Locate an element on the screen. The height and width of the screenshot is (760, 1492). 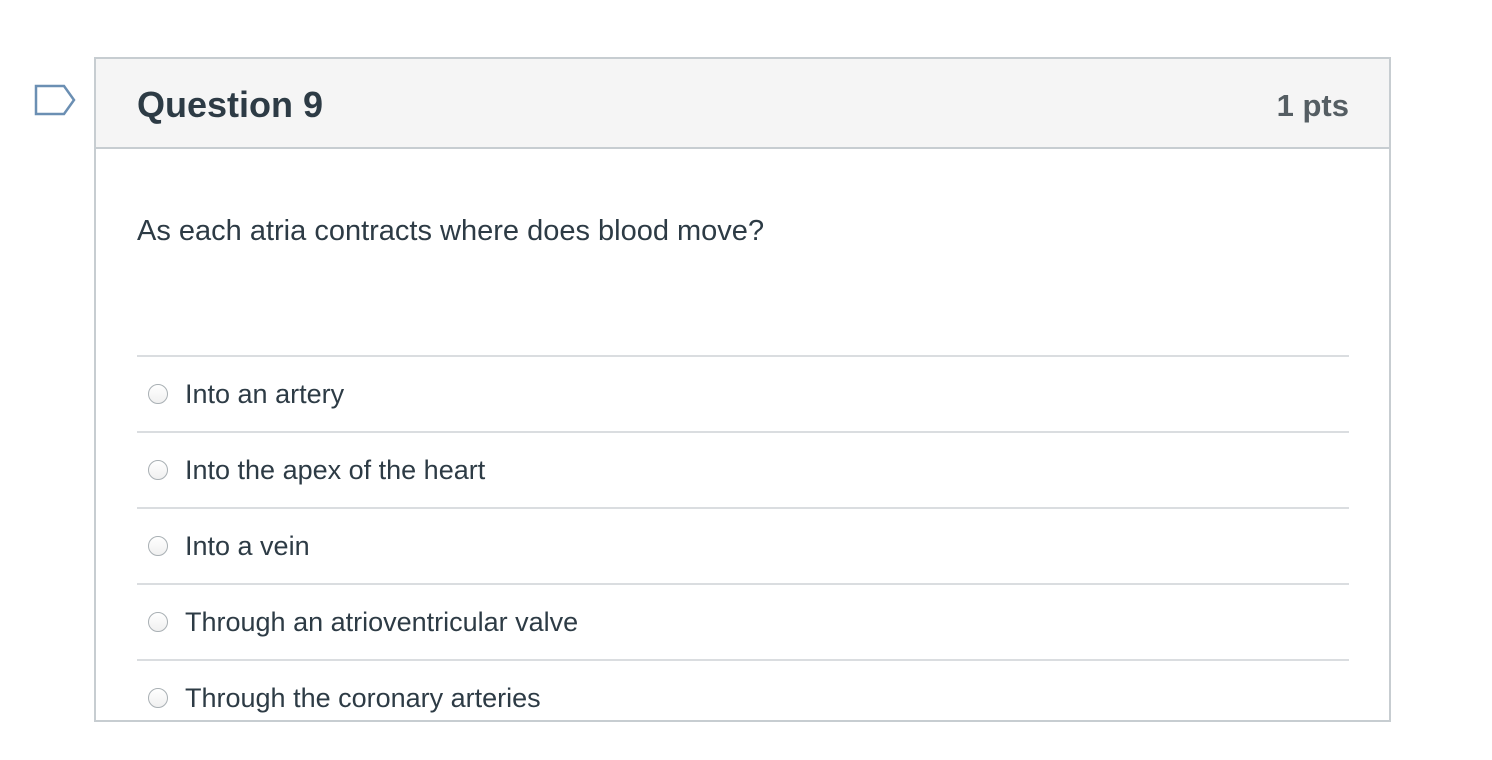
answer-label: Through the coronary arteries is located at coordinates (363, 698).